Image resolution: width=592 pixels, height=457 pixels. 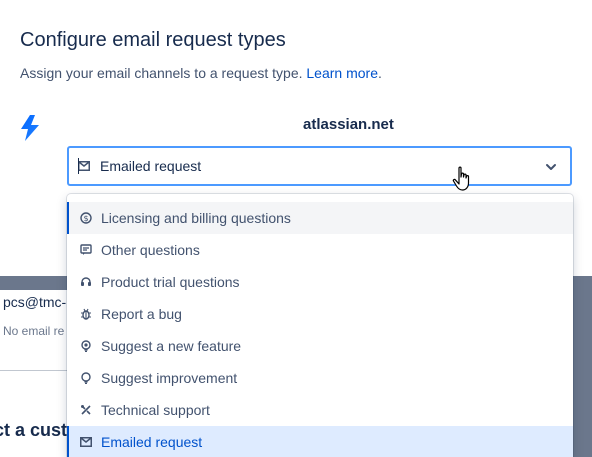 I want to click on request-type-select: Emailed request, so click(x=319, y=166).